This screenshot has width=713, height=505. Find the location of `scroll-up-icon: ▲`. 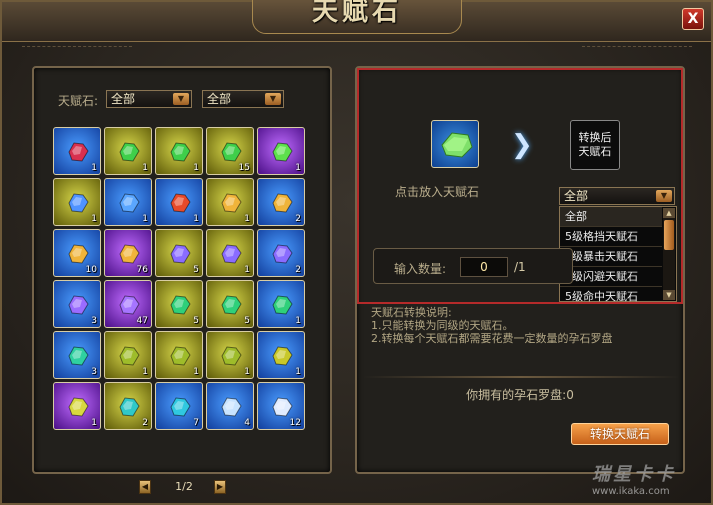

scroll-up-icon: ▲ is located at coordinates (669, 213).